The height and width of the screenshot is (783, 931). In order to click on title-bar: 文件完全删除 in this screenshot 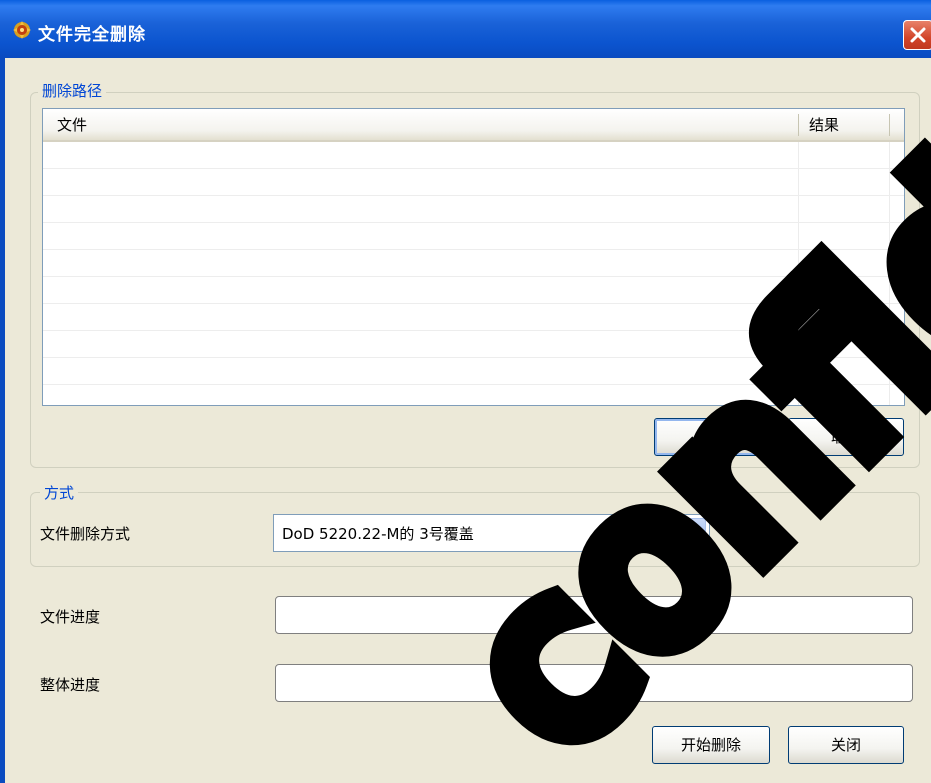, I will do `click(465, 29)`.